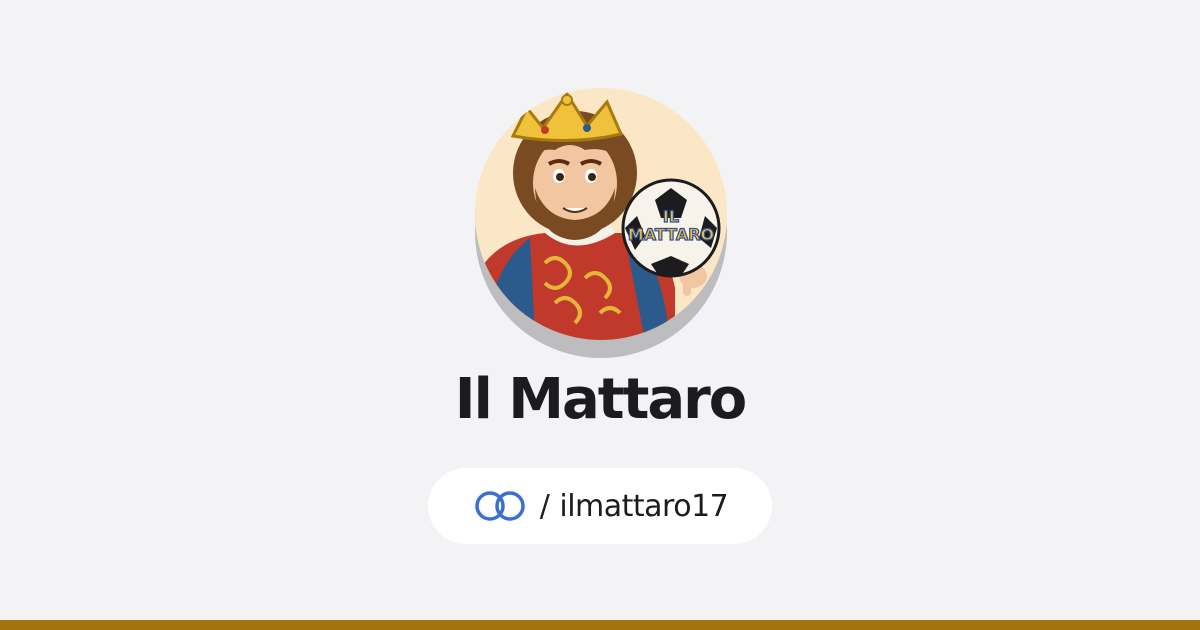 This screenshot has height=630, width=1200. What do you see at coordinates (671, 216) in the screenshot?
I see `avatar-badge-line1: IL` at bounding box center [671, 216].